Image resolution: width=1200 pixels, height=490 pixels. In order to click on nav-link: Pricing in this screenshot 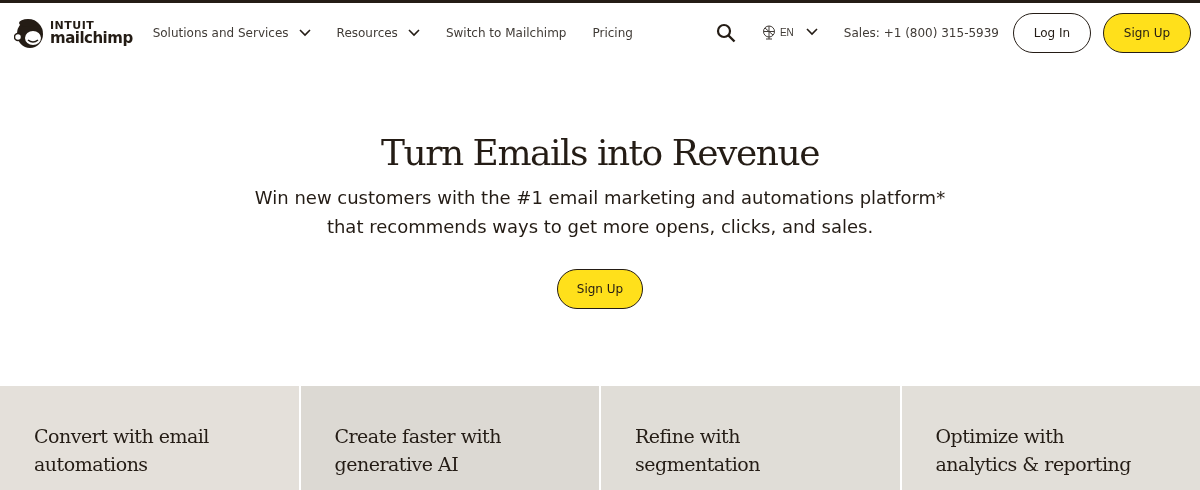, I will do `click(612, 32)`.